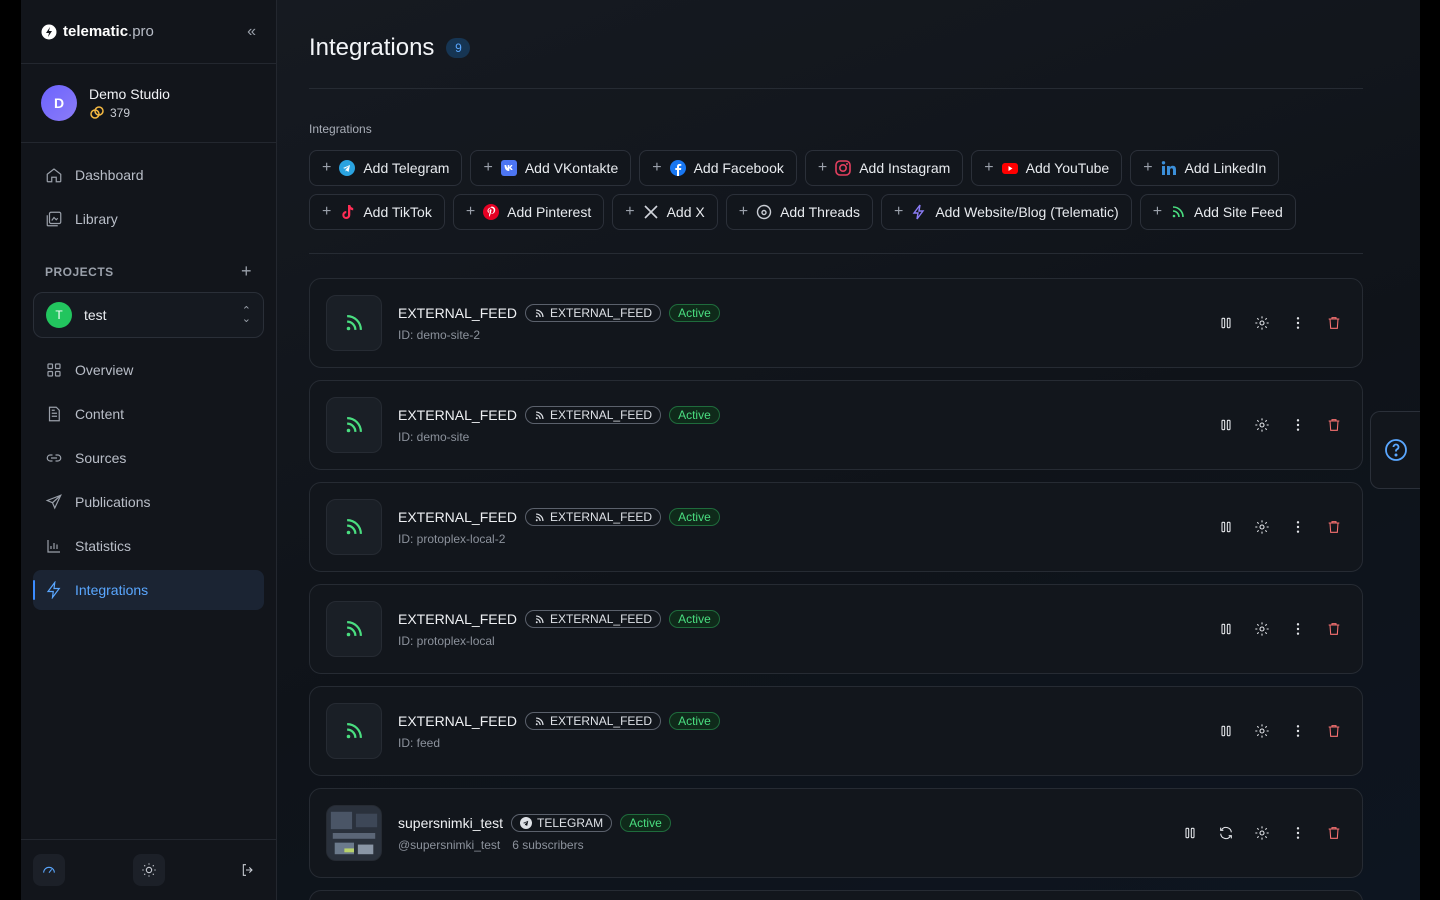  What do you see at coordinates (551, 168) in the screenshot?
I see `add-vkontakte-button: + Add VKontakte` at bounding box center [551, 168].